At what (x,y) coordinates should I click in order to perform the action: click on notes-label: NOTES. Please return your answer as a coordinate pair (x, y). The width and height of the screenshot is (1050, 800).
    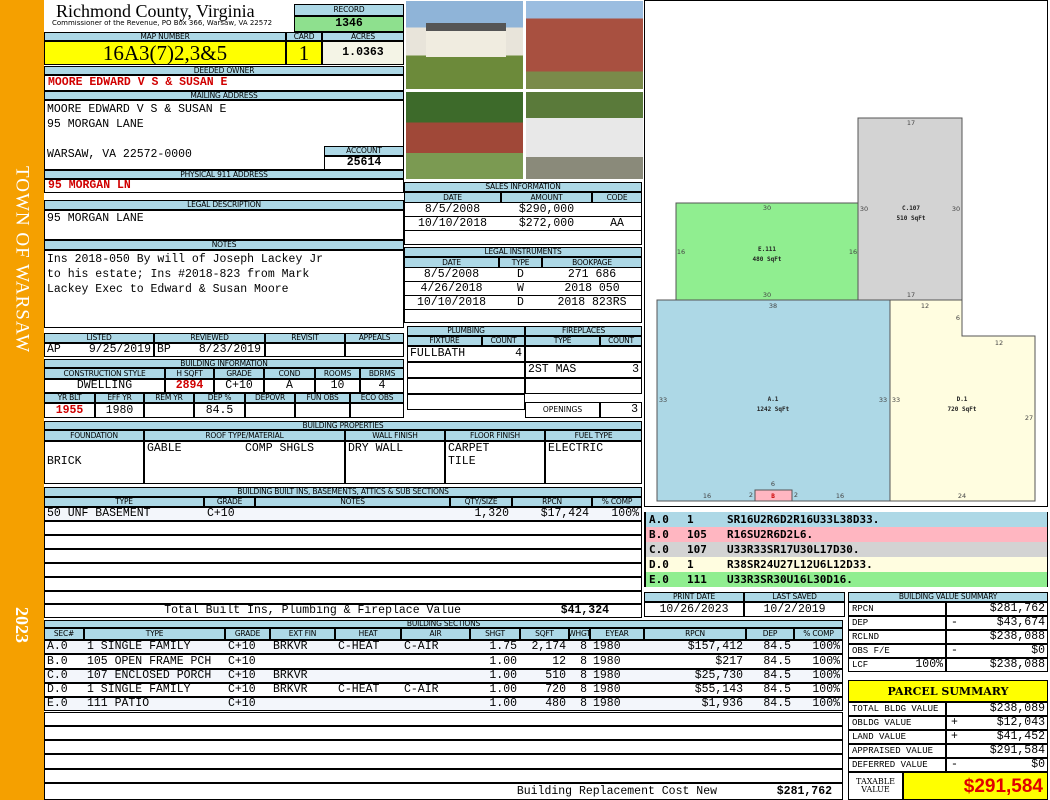
    Looking at the image, I should click on (224, 245).